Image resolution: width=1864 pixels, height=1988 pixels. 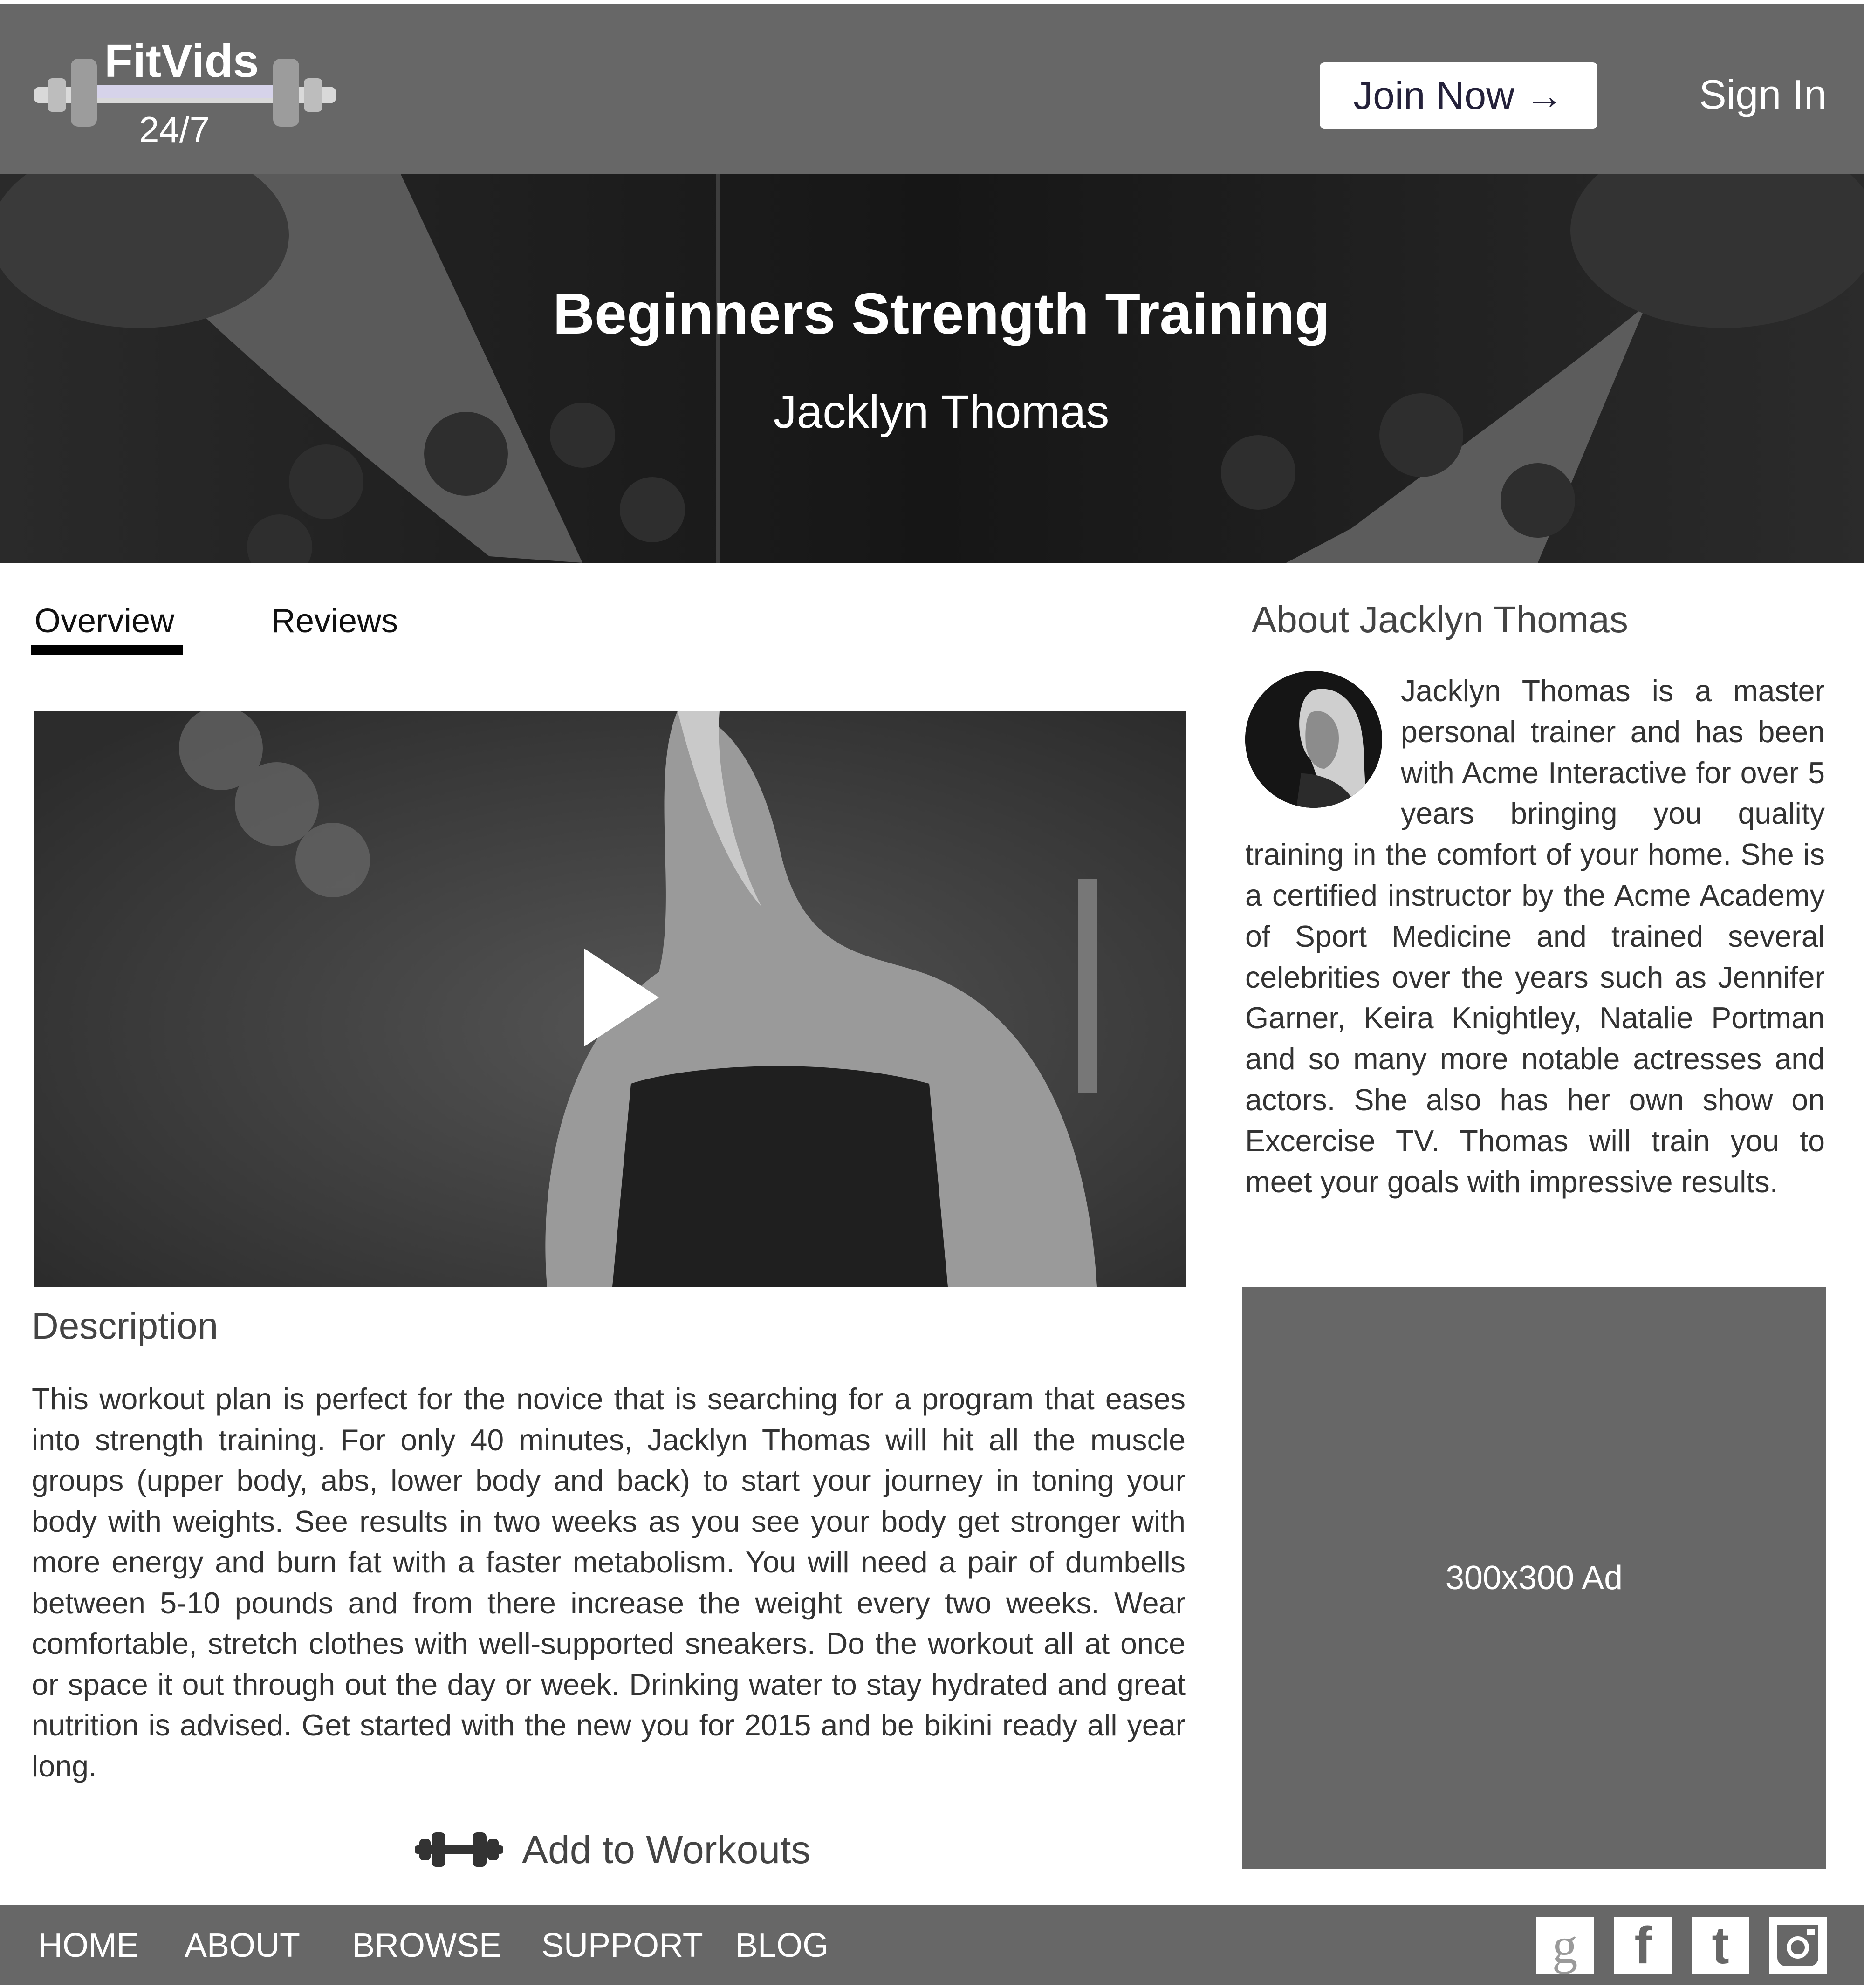 What do you see at coordinates (459, 1849) in the screenshot?
I see `dumbbell-icon` at bounding box center [459, 1849].